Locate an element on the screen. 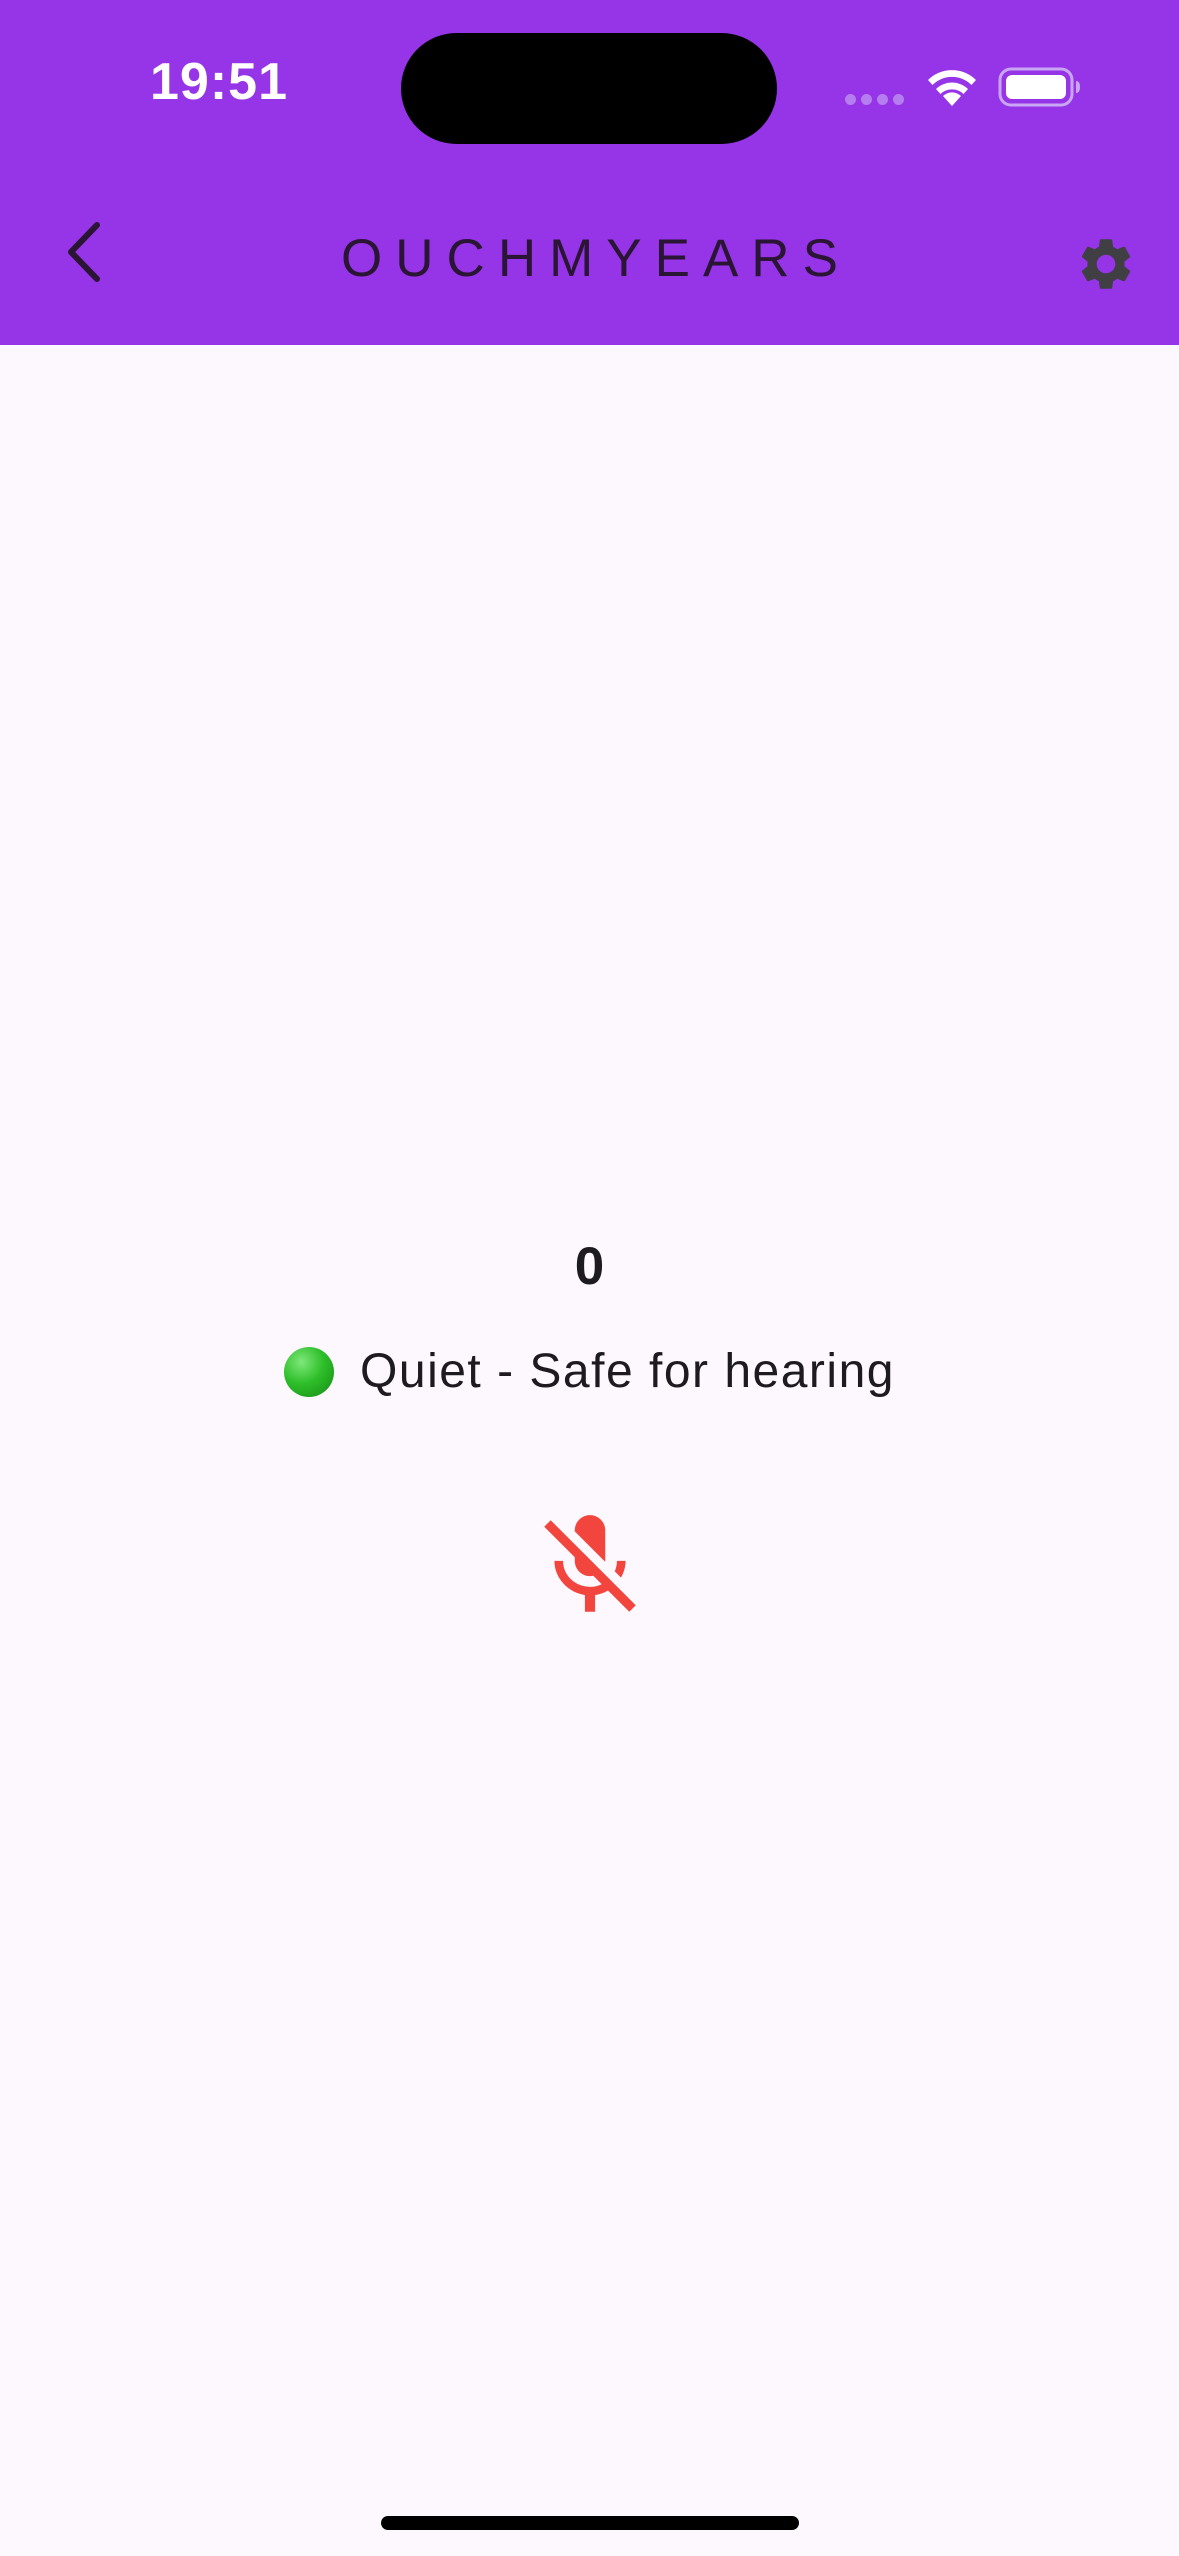 The height and width of the screenshot is (2556, 1179). dynamic-island is located at coordinates (589, 88).